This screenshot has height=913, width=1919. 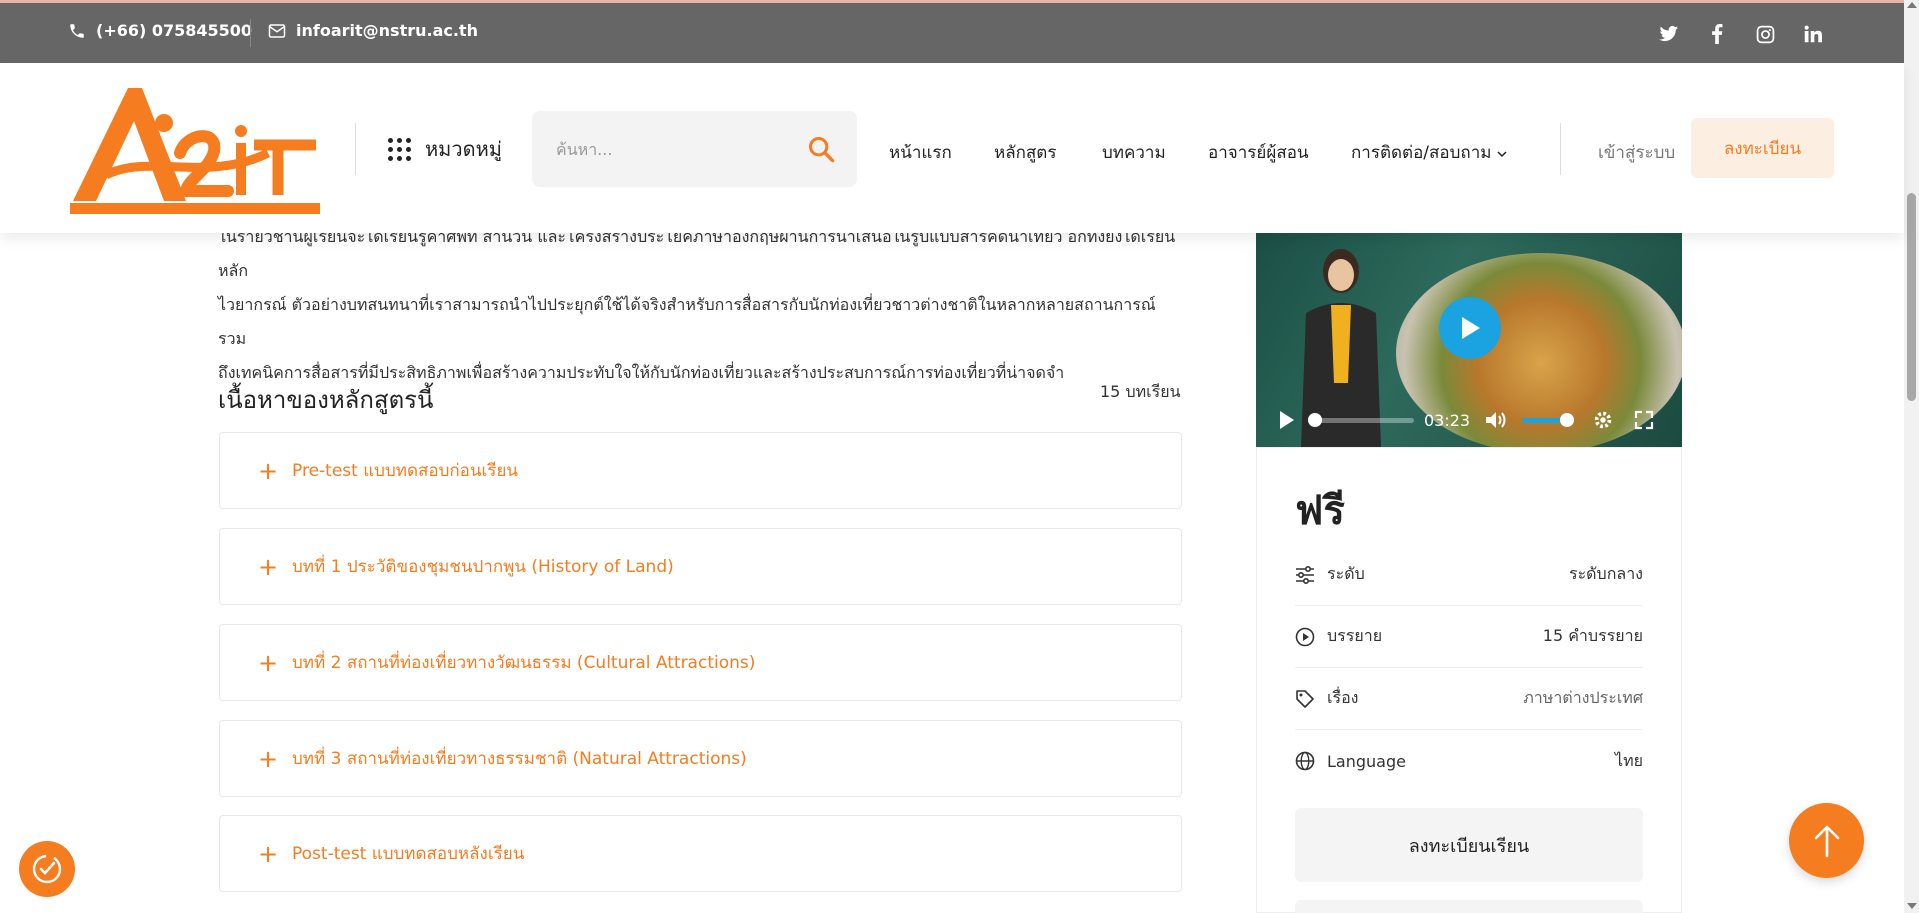 I want to click on scroll-down-arrow-icon, so click(x=1912, y=906).